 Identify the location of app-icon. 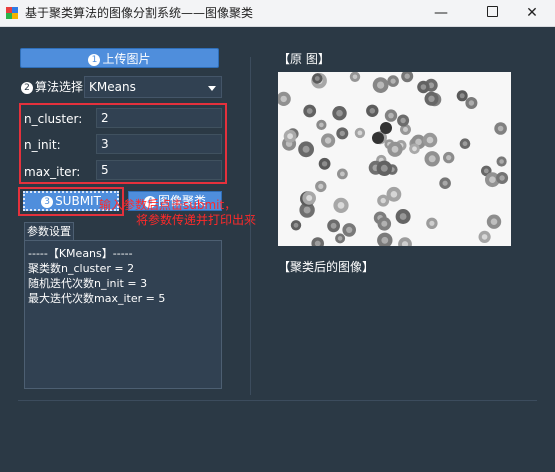
(12, 13).